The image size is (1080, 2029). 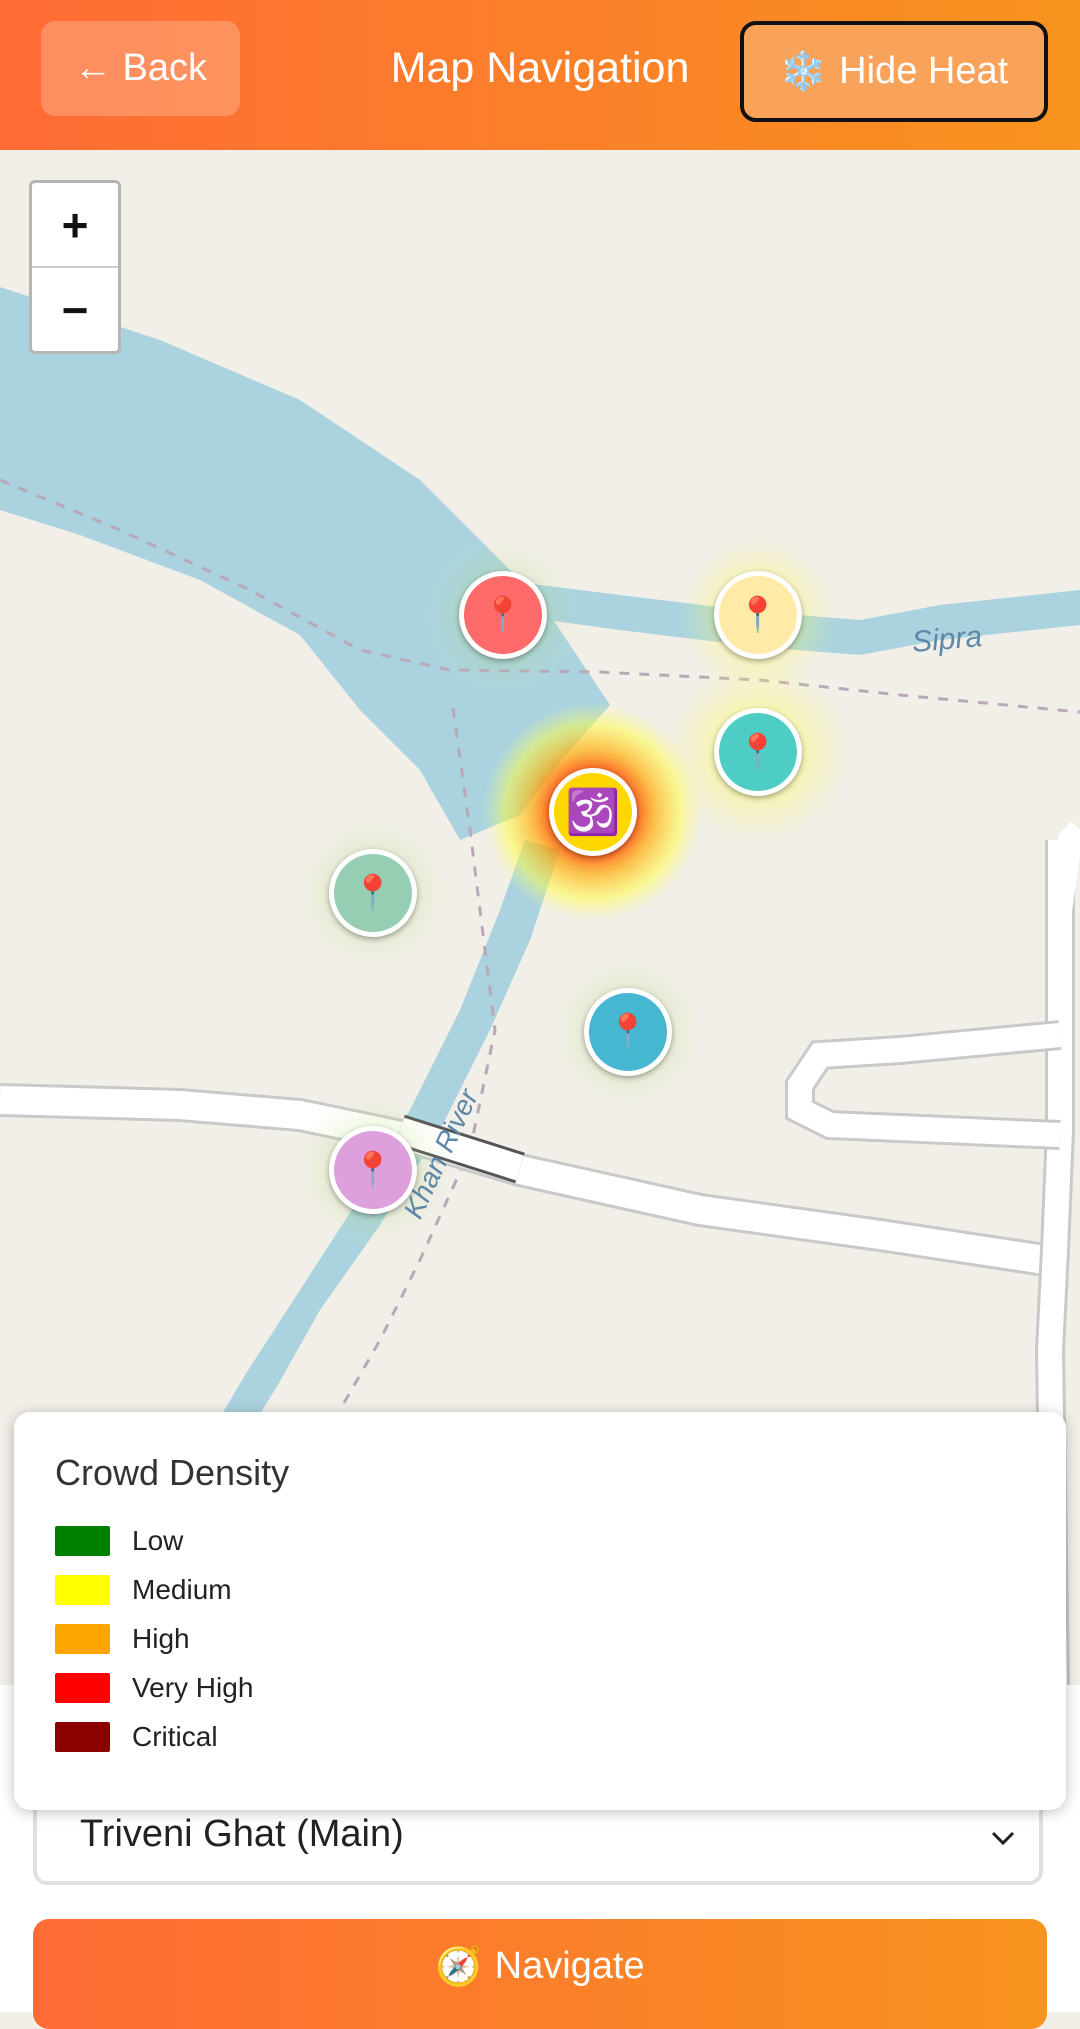 I want to click on location-marker-4: 📍, so click(x=373, y=893).